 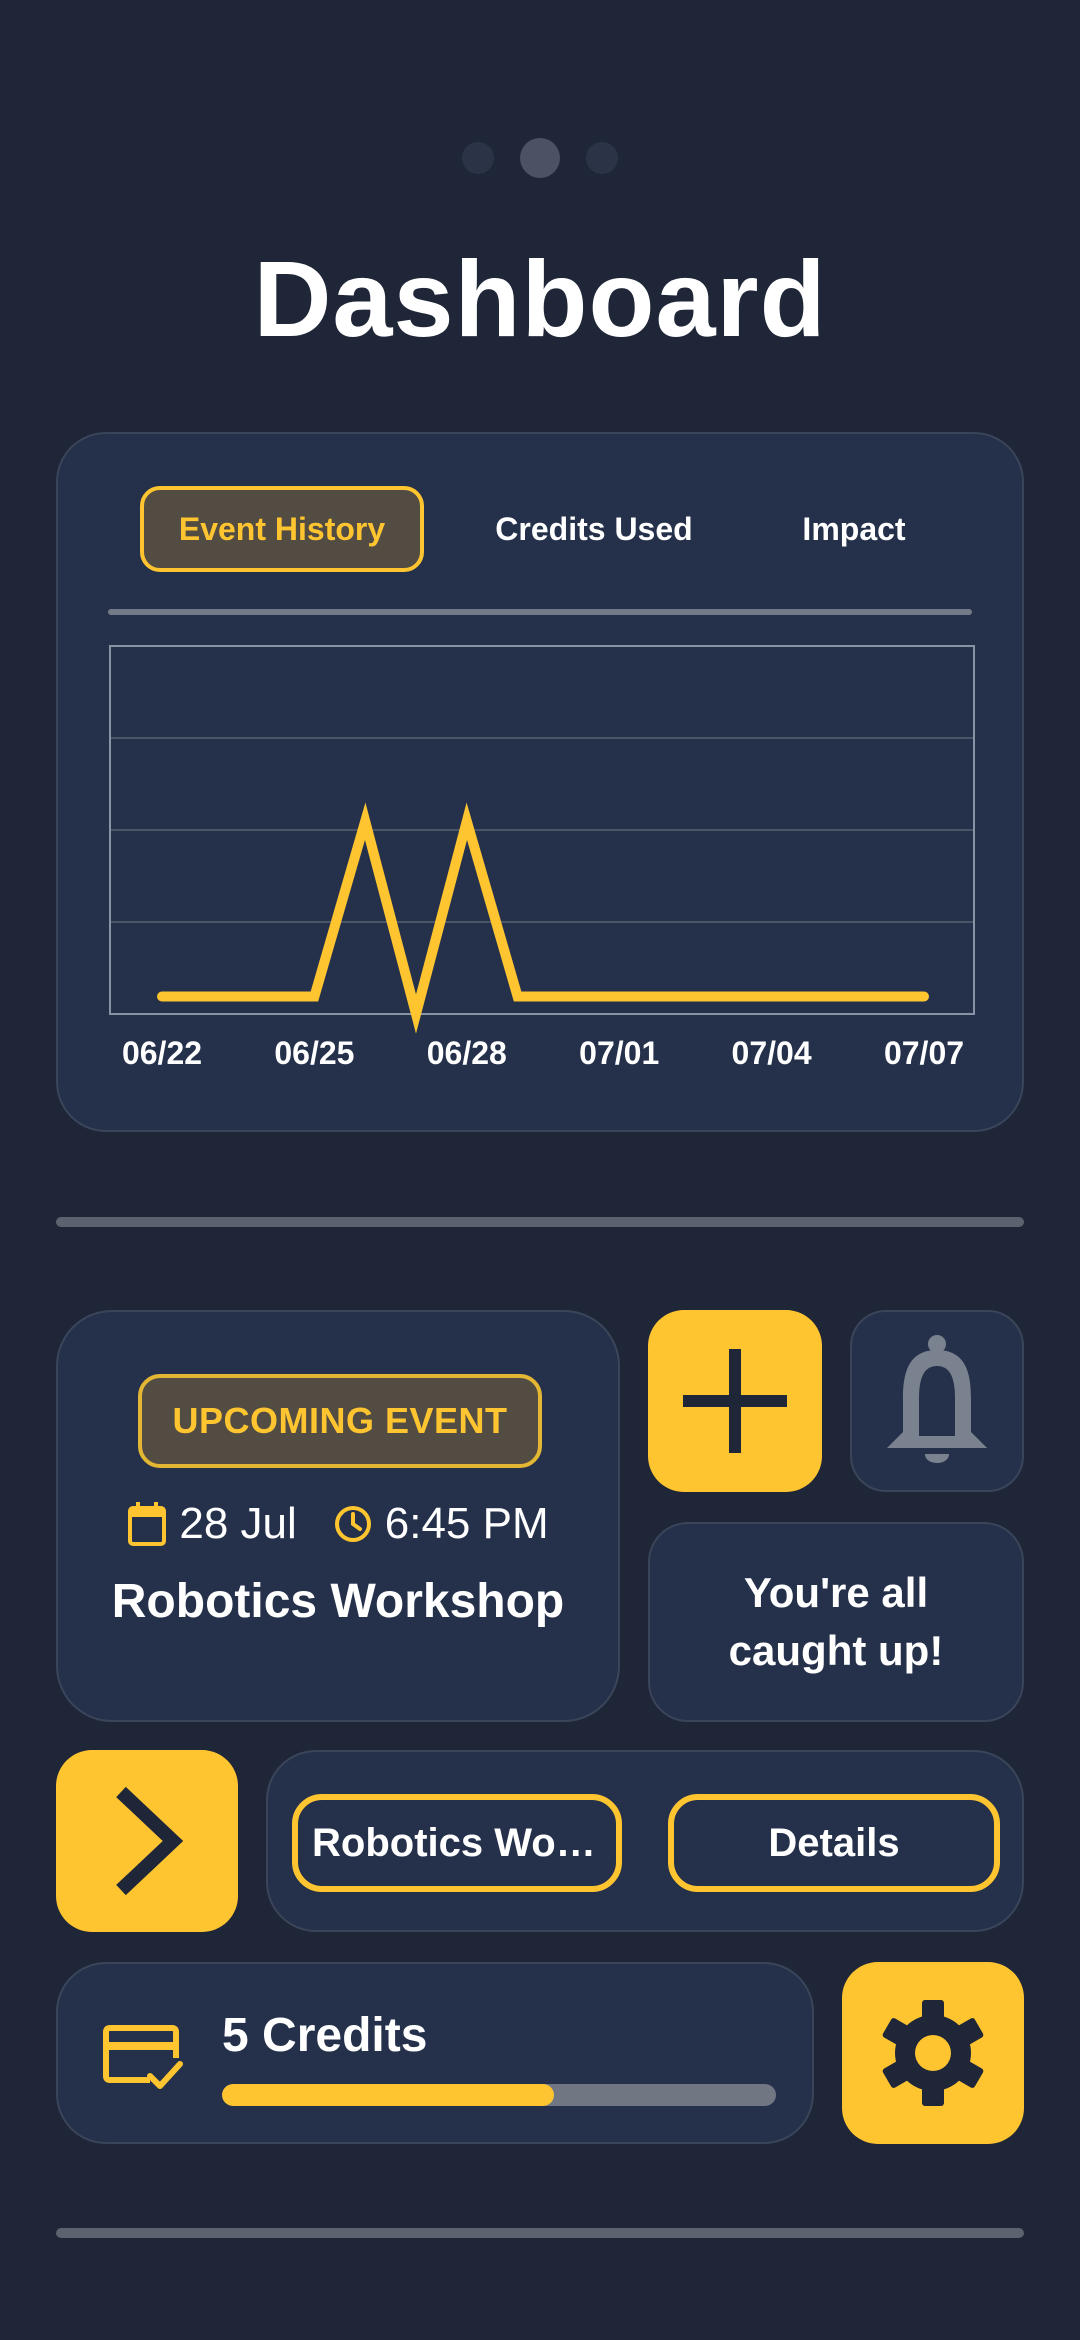 What do you see at coordinates (147, 1524) in the screenshot?
I see `calendar-icon` at bounding box center [147, 1524].